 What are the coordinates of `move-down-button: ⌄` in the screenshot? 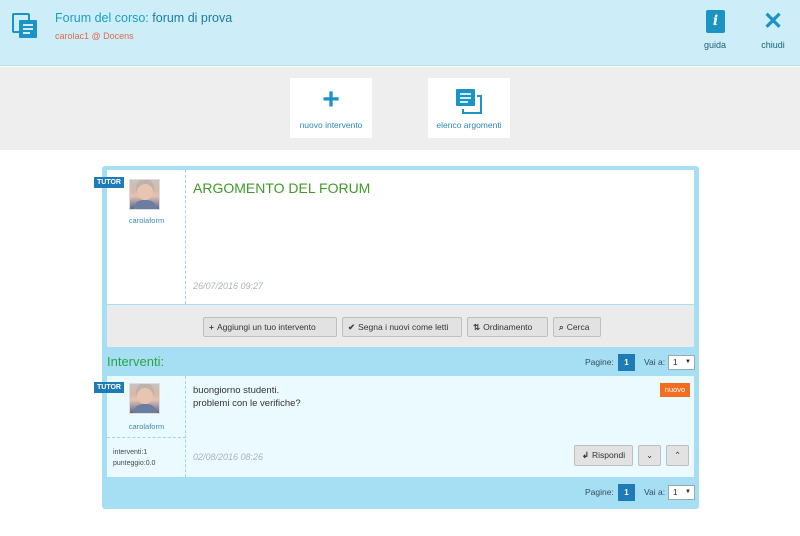 It's located at (649, 455).